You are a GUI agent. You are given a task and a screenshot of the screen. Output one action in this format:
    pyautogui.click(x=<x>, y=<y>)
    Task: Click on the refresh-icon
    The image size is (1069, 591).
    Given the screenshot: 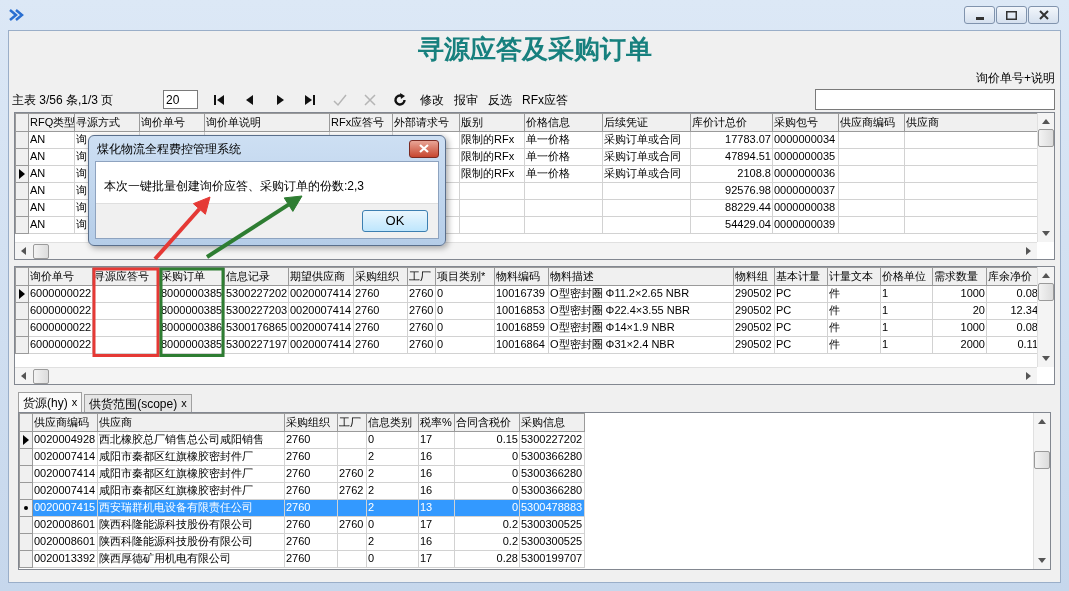 What is the action you would take?
    pyautogui.click(x=400, y=99)
    